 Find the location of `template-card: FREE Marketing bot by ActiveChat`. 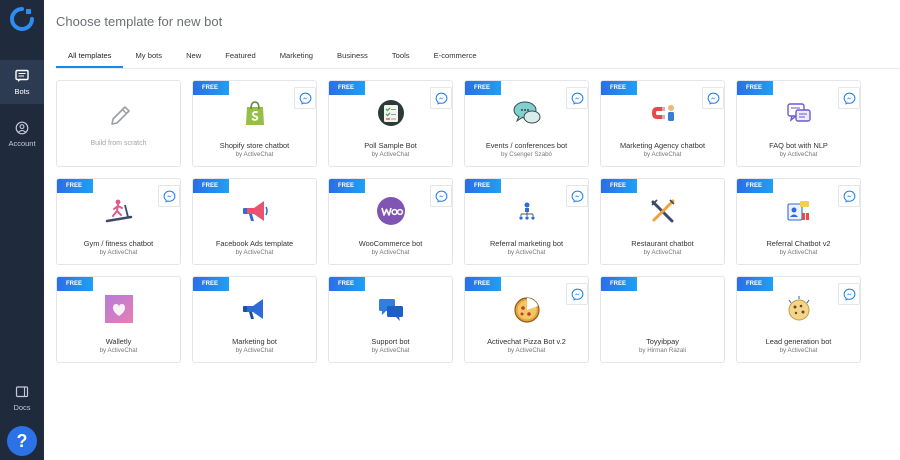

template-card: FREE Marketing bot by ActiveChat is located at coordinates (254, 319).